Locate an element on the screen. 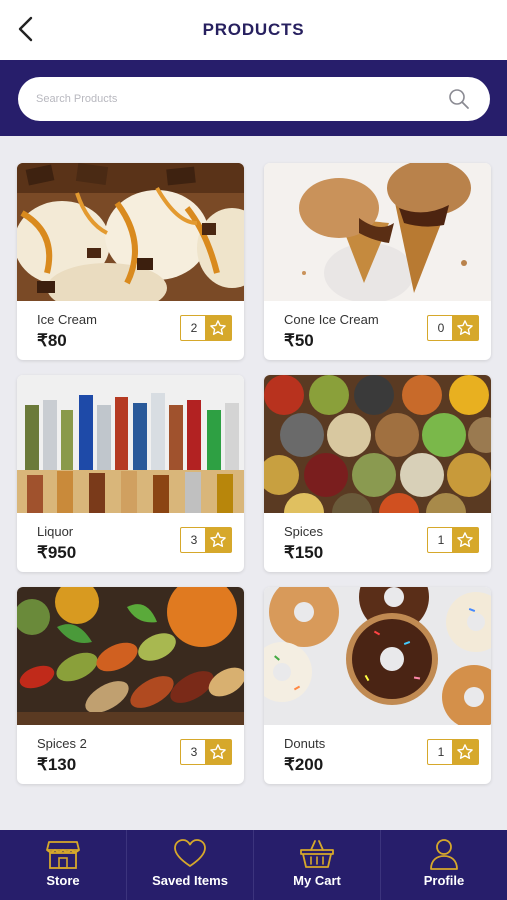 Image resolution: width=507 pixels, height=900 pixels. saved-count: 2 is located at coordinates (194, 328).